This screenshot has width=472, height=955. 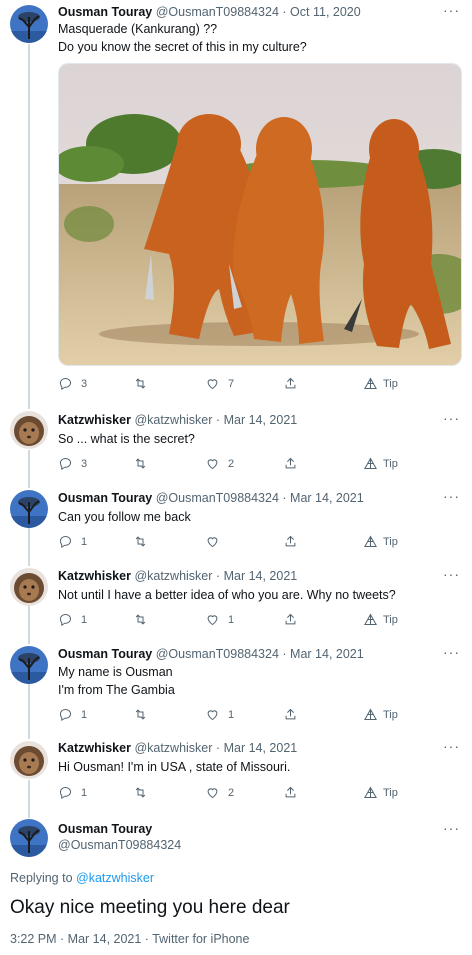 I want to click on main-author-name: Ousman Touray, so click(x=105, y=829).